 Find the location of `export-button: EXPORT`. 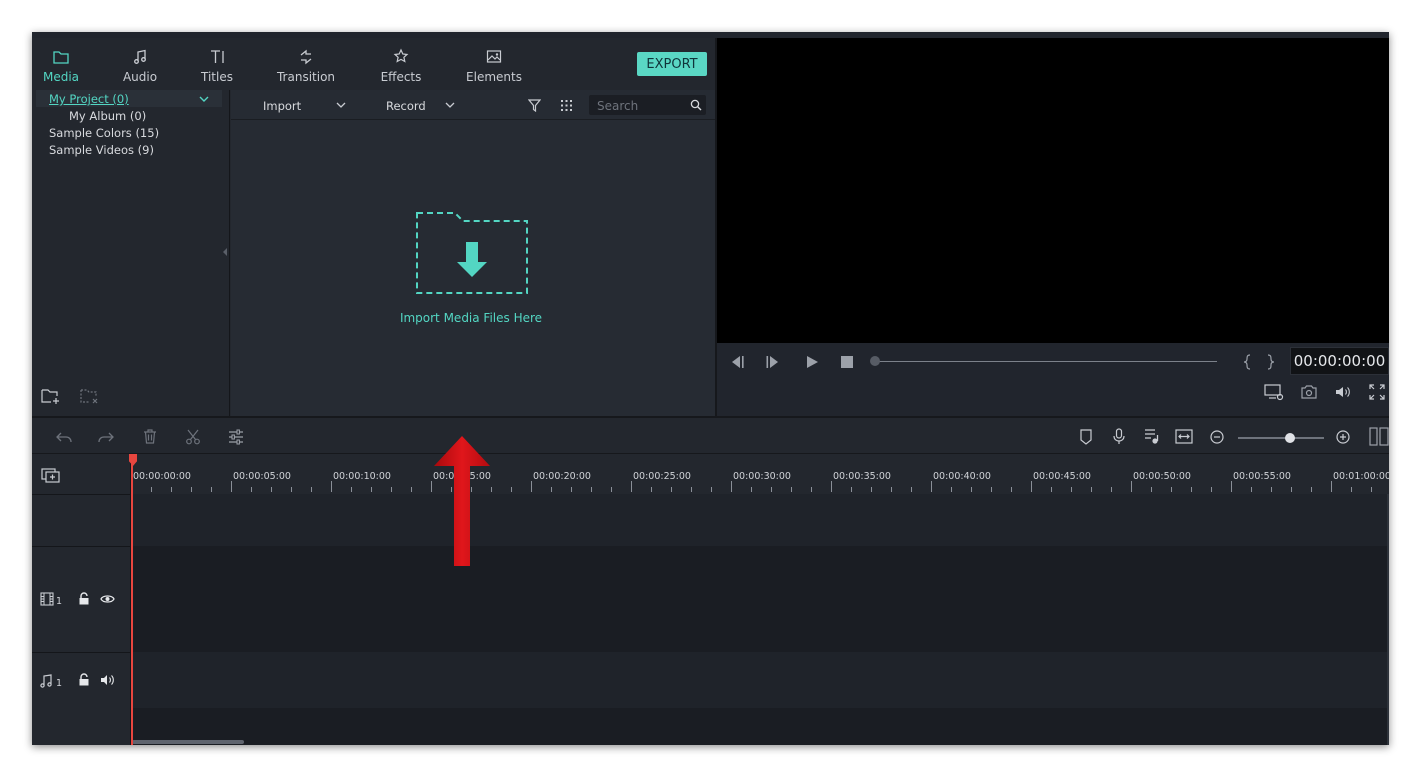

export-button: EXPORT is located at coordinates (672, 64).